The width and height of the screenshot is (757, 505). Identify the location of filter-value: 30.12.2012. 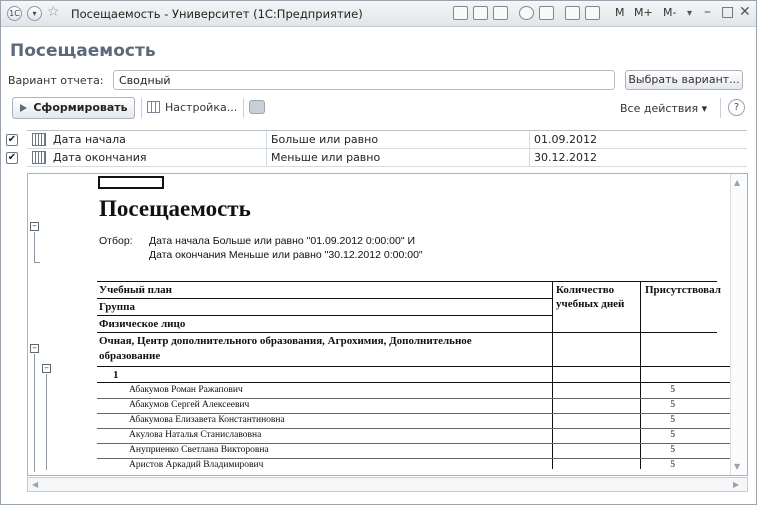
(638, 158).